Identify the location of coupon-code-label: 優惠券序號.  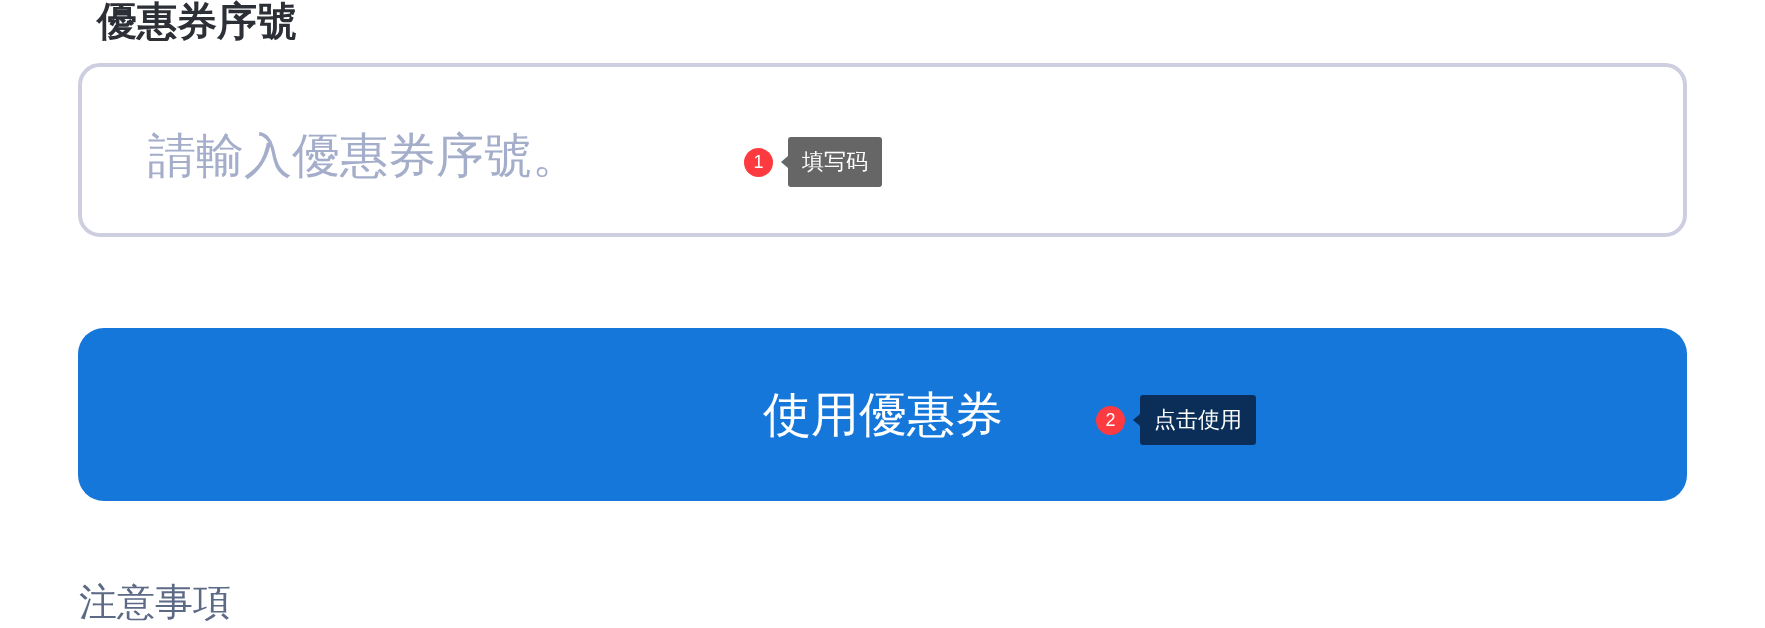
(197, 21).